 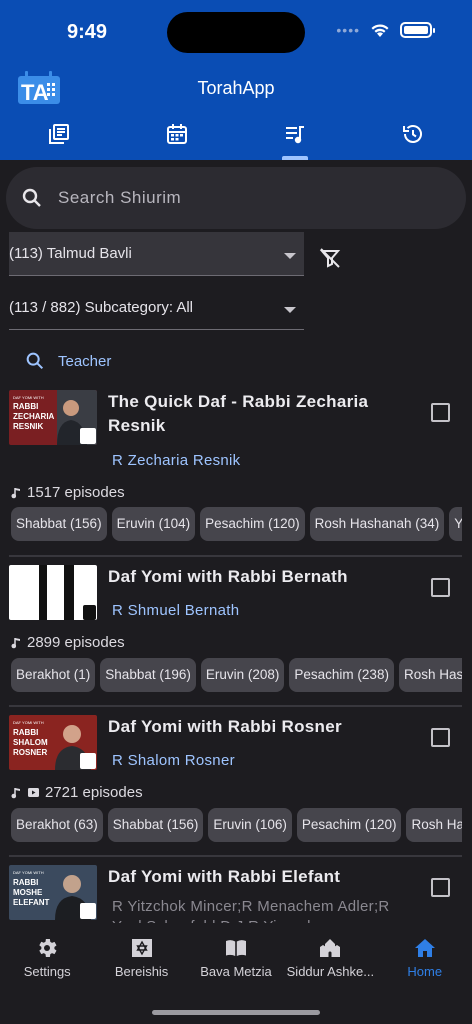 I want to click on nav-home: Home, so click(x=425, y=953).